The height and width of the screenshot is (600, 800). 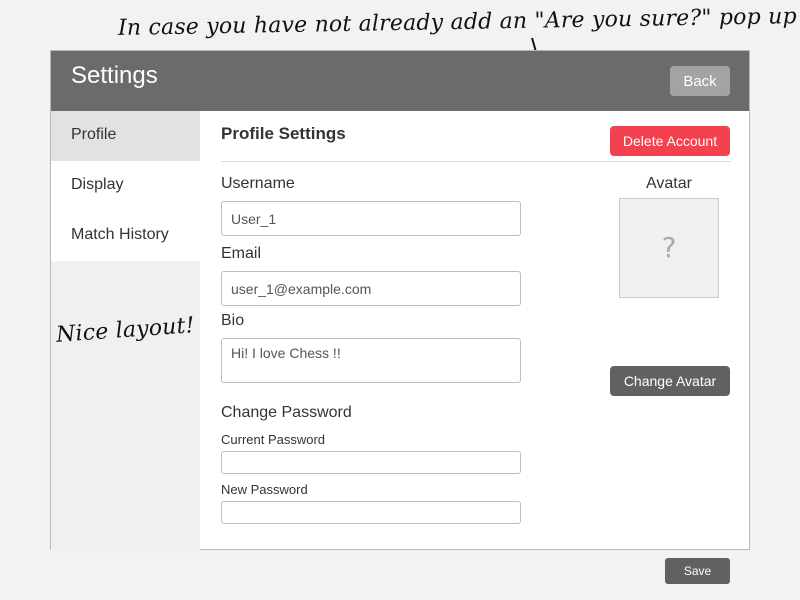 What do you see at coordinates (125, 136) in the screenshot?
I see `sidebar-item-profile: Profile` at bounding box center [125, 136].